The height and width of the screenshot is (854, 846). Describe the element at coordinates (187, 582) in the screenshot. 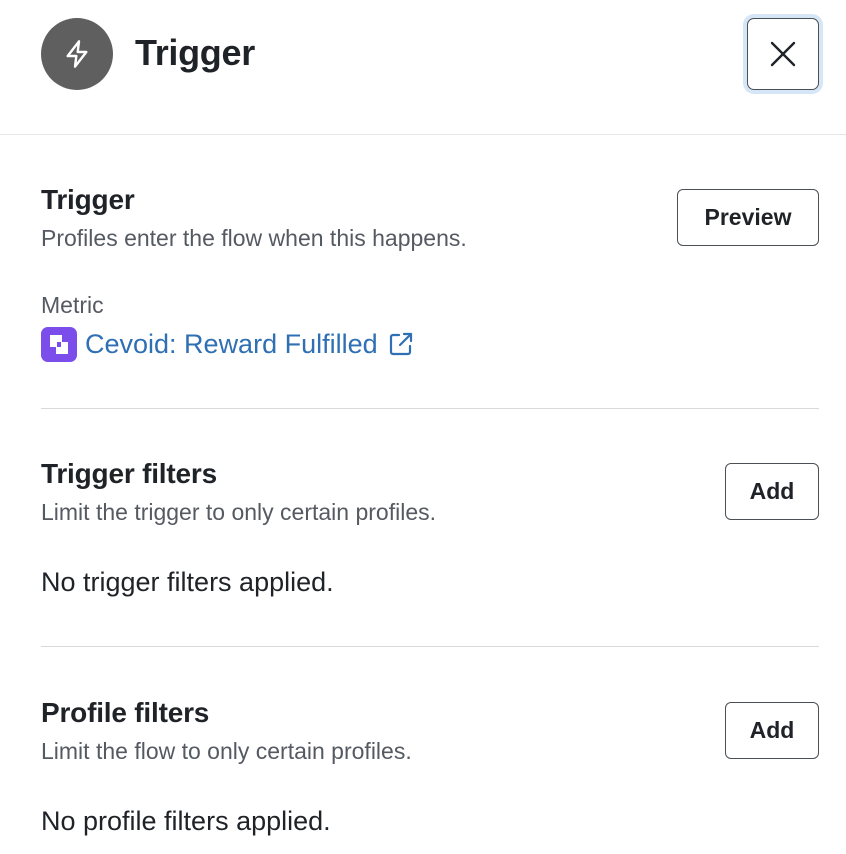

I see `trigger-filters-empty-text: No trigger filters applied.` at that location.